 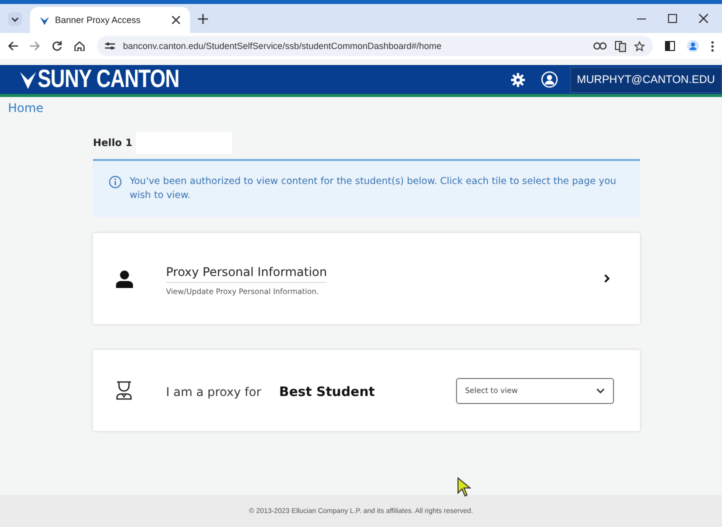 I want to click on forward-icon, so click(x=35, y=46).